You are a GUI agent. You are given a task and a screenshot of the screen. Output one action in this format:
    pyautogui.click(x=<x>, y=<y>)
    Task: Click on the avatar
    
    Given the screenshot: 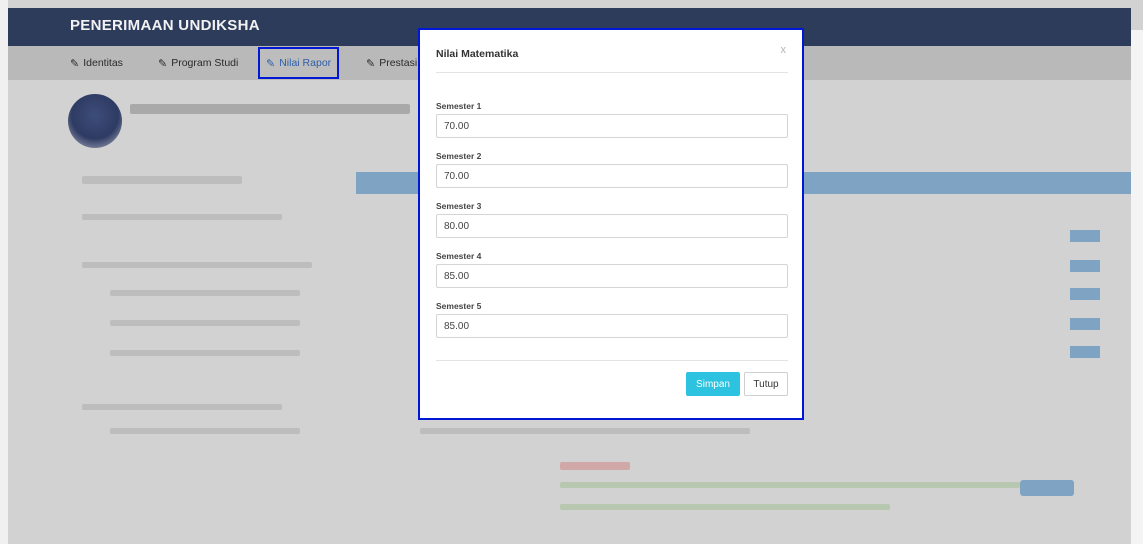 What is the action you would take?
    pyautogui.click(x=95, y=121)
    